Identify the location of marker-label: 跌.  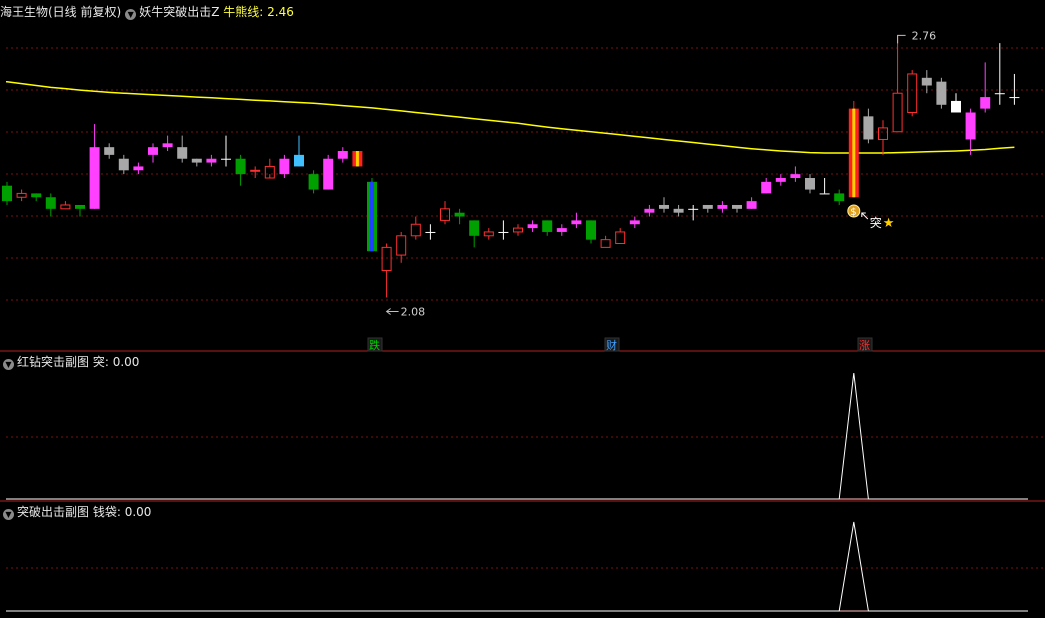
(374, 345).